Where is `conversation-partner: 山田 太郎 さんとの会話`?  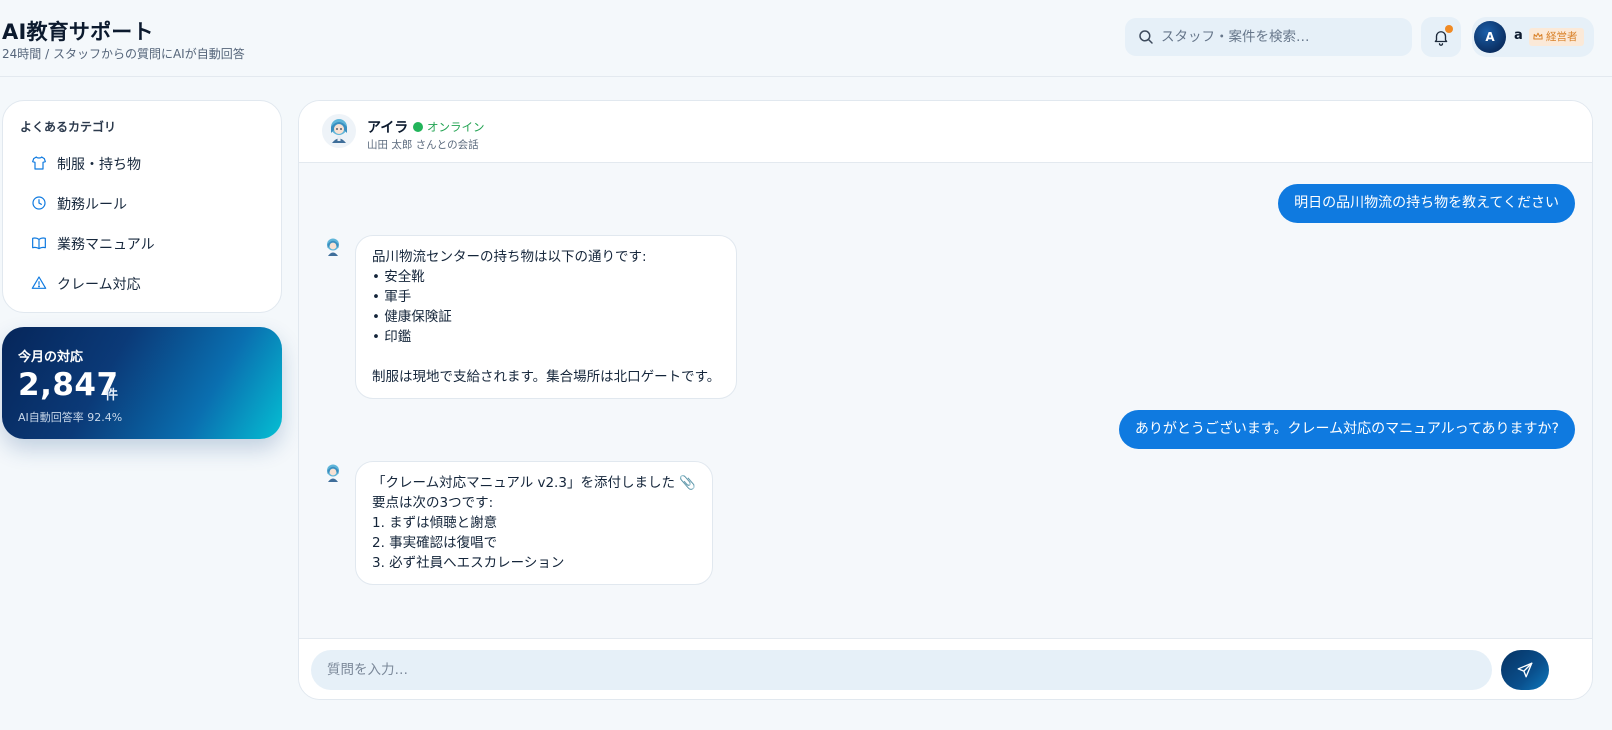 conversation-partner: 山田 太郎 さんとの会話 is located at coordinates (423, 145).